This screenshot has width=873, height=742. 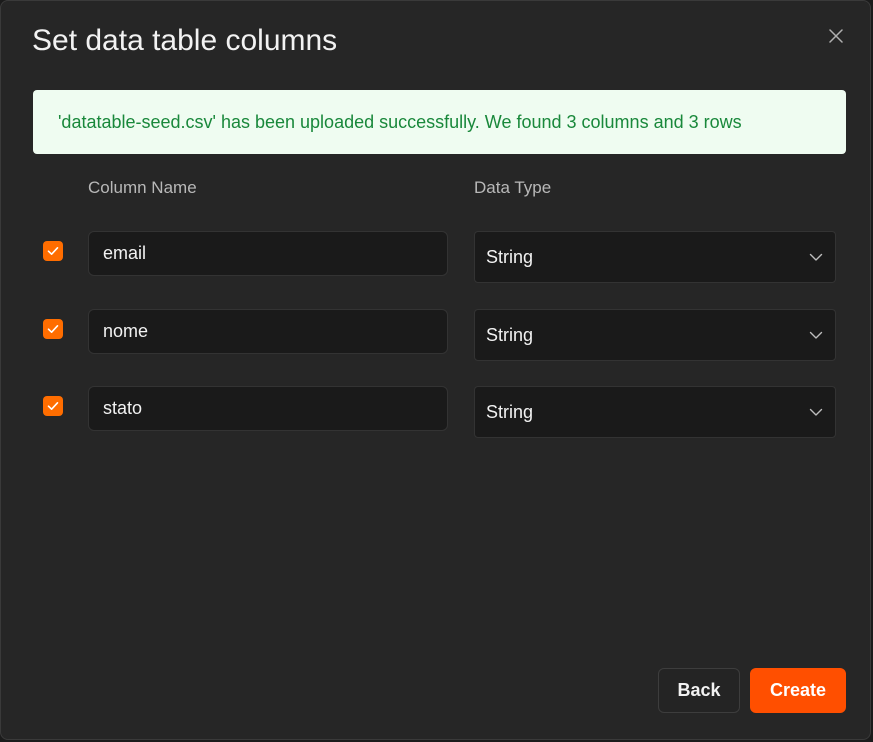 I want to click on back-button: Back, so click(x=699, y=690).